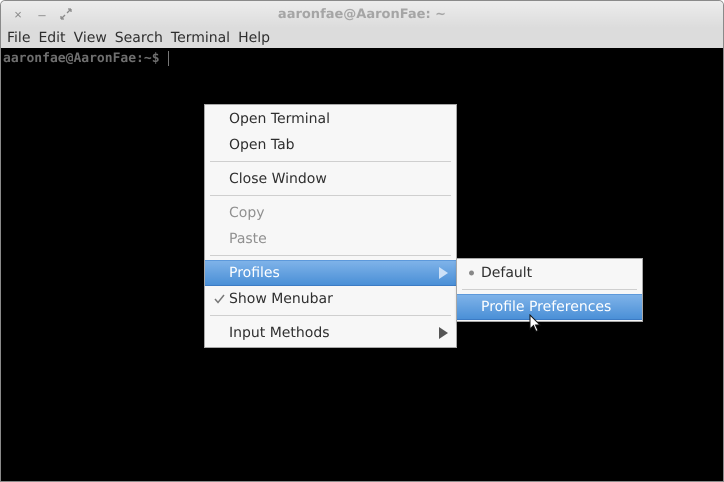 The height and width of the screenshot is (482, 724). I want to click on menu-item: Open Terminal, so click(330, 119).